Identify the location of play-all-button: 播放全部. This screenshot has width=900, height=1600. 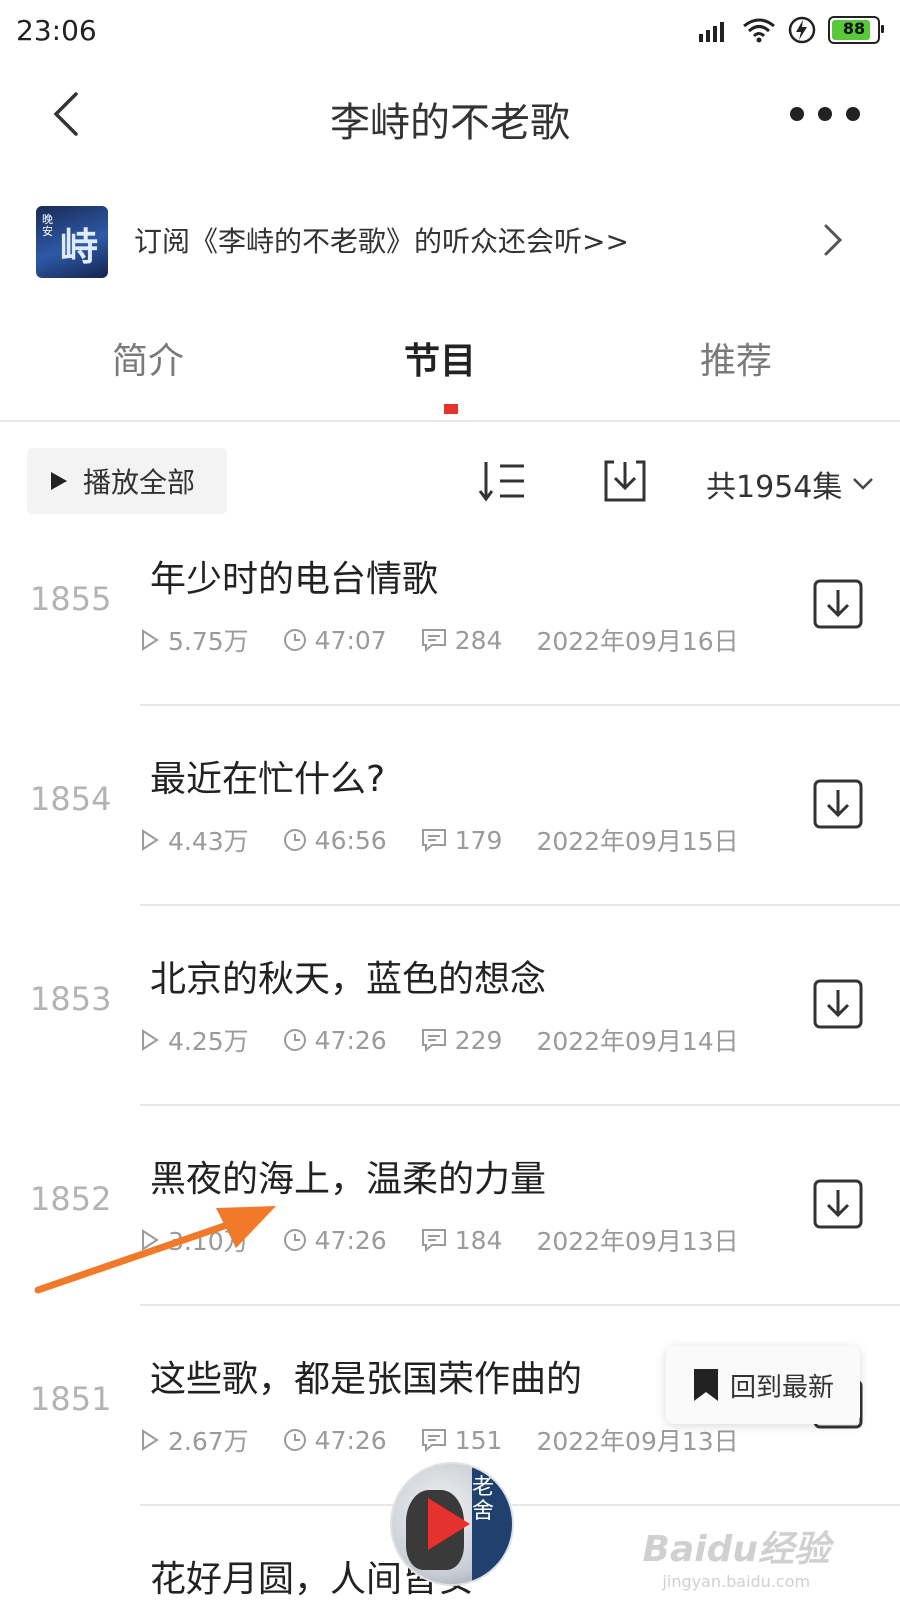
(127, 481).